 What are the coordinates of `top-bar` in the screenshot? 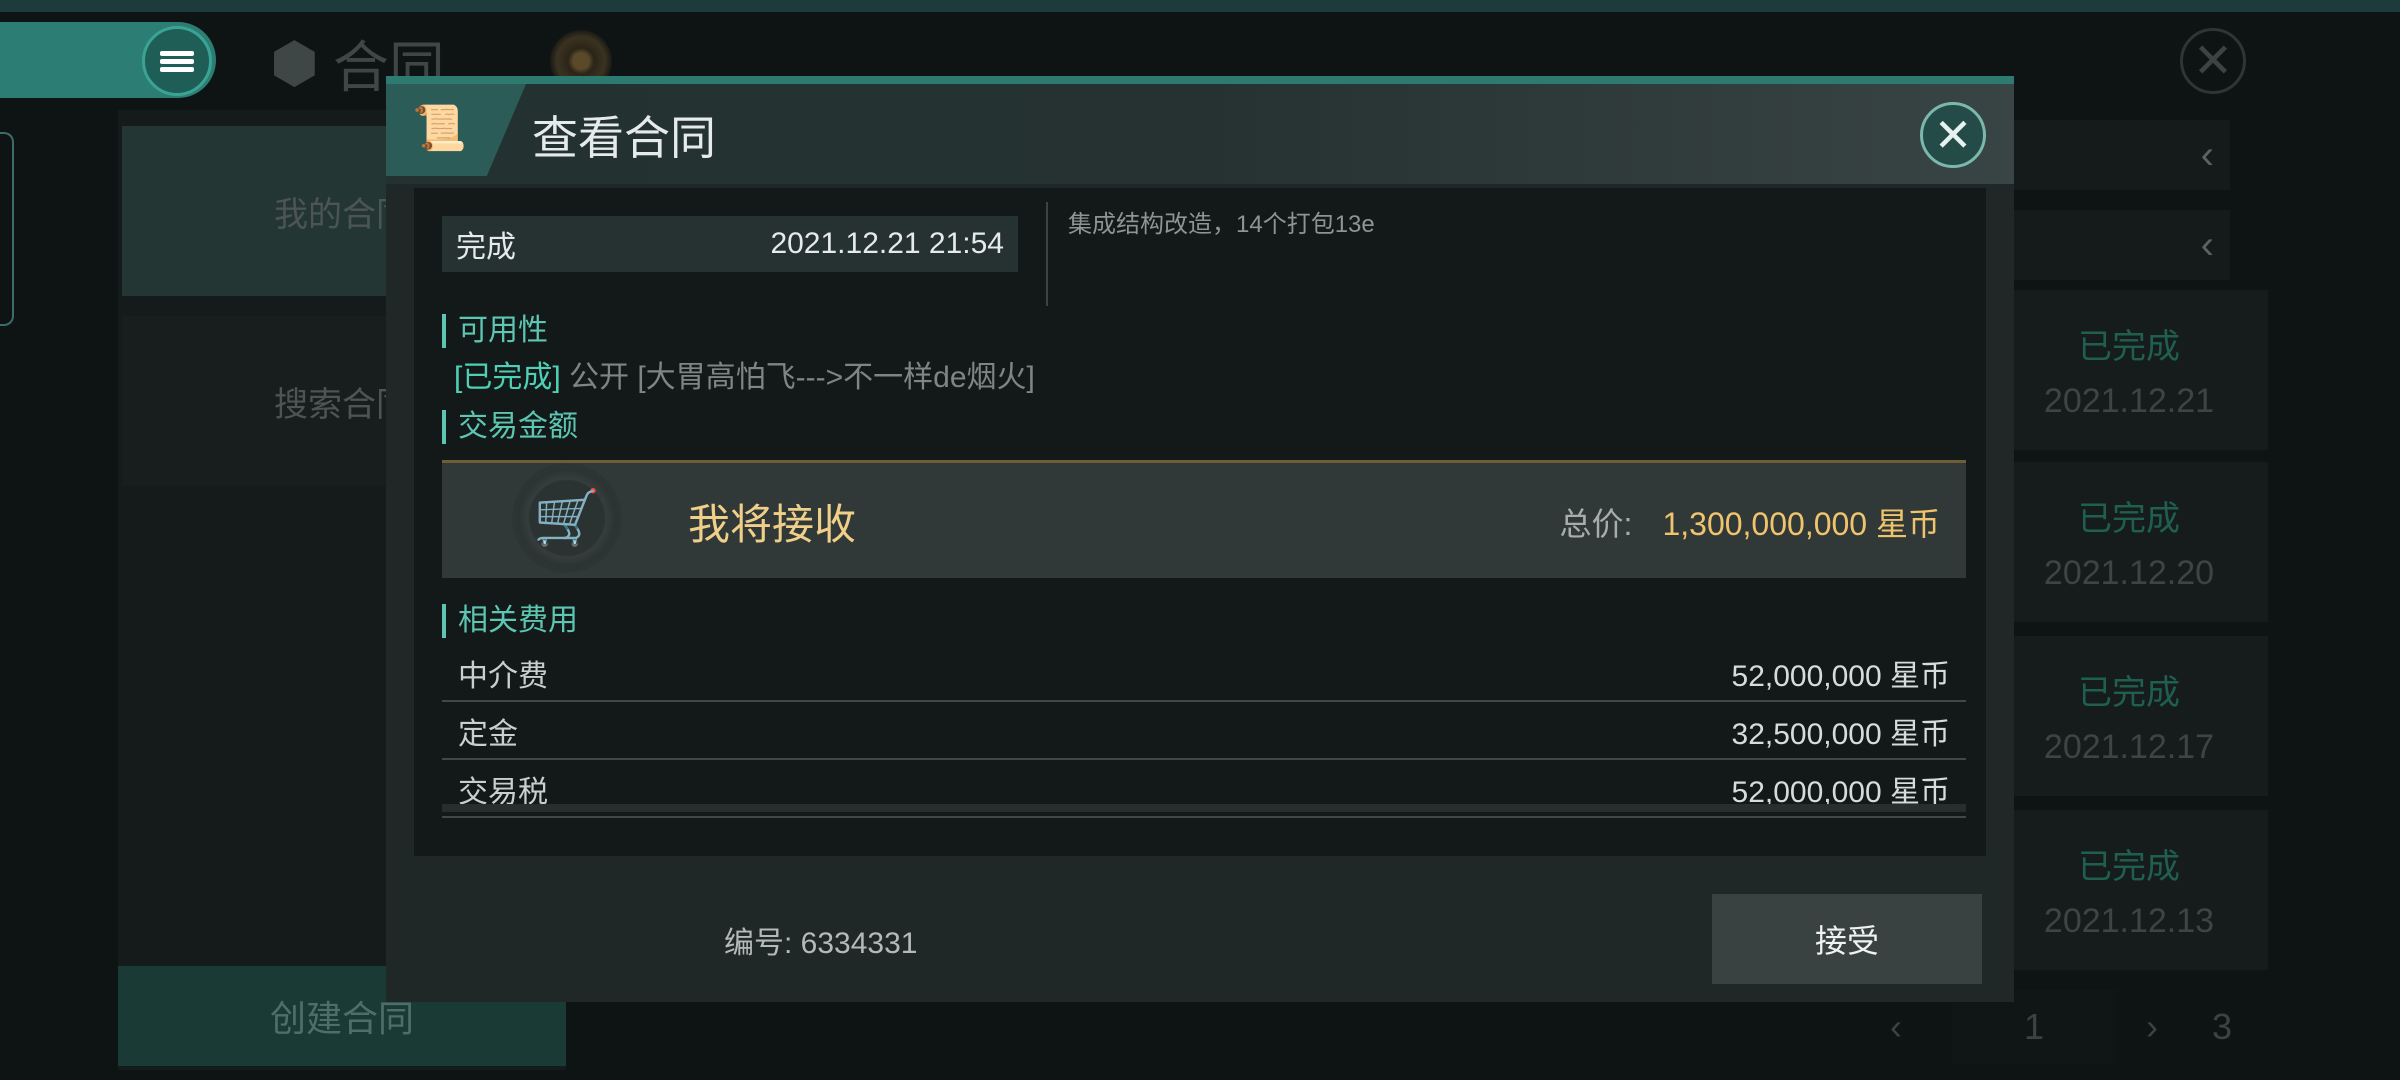 It's located at (1200, 6).